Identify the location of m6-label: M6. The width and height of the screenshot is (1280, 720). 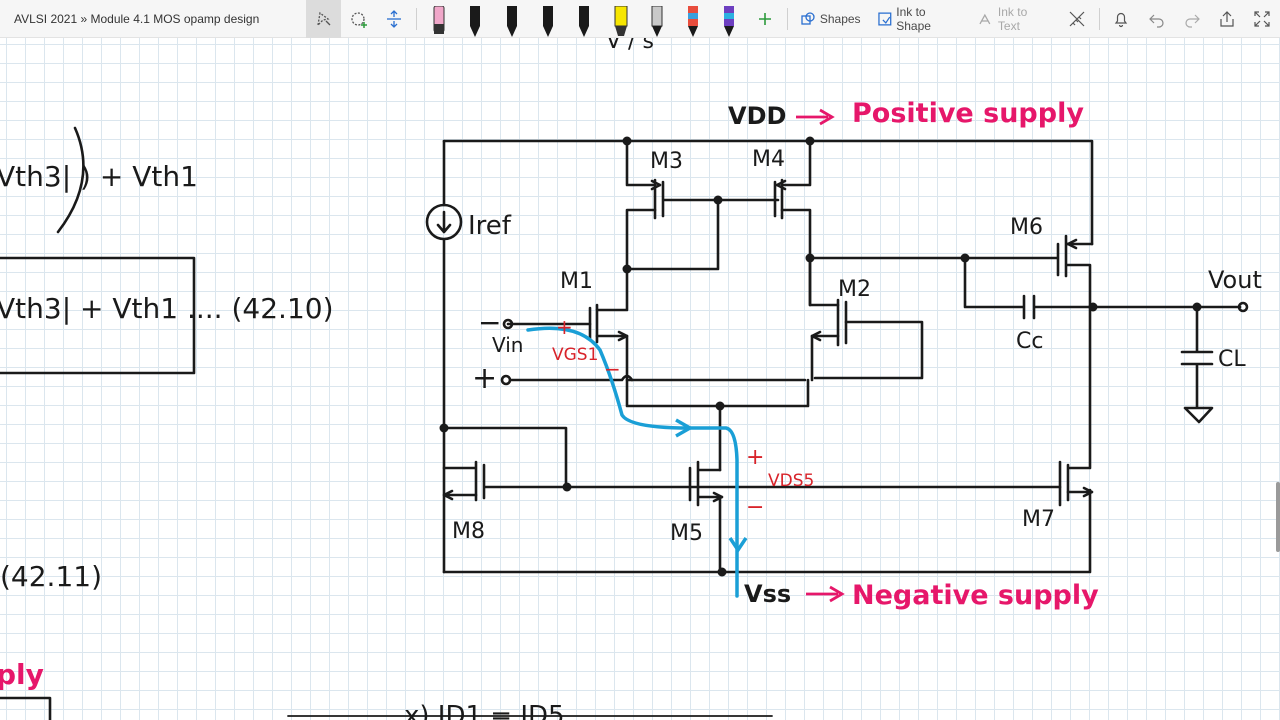
(1026, 227).